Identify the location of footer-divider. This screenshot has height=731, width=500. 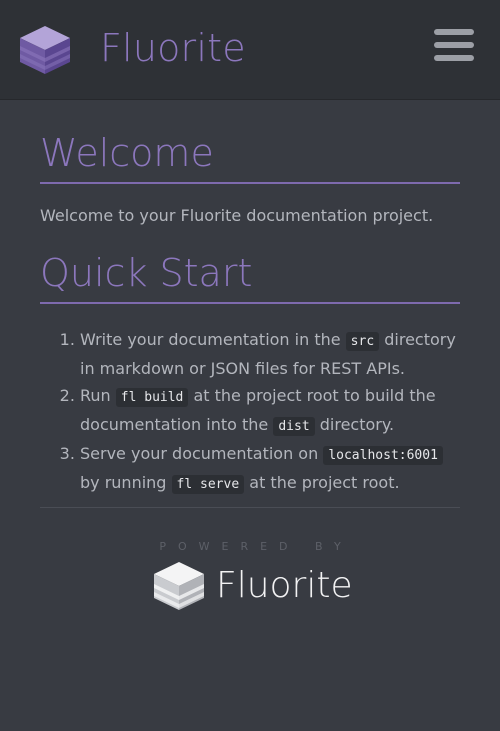
(250, 507).